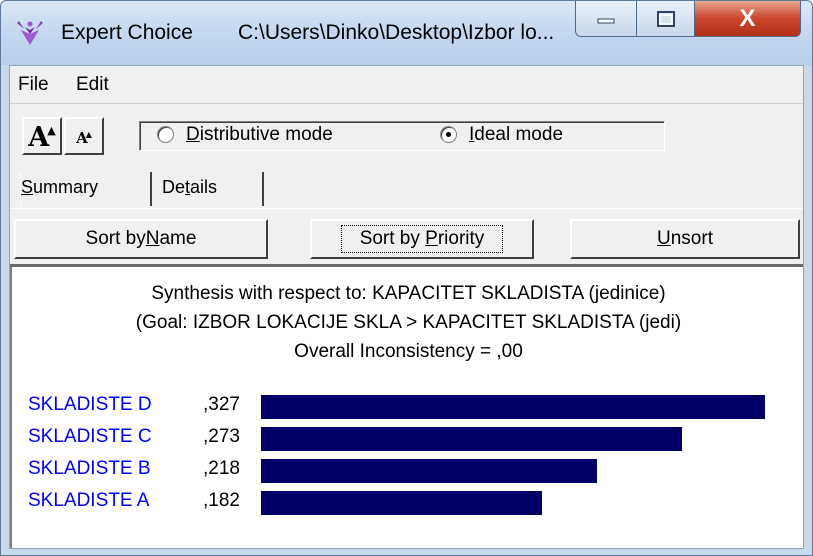 The height and width of the screenshot is (556, 813). Describe the element at coordinates (259, 135) in the screenshot. I see `distributive-mode-label: Distributive mode` at that location.